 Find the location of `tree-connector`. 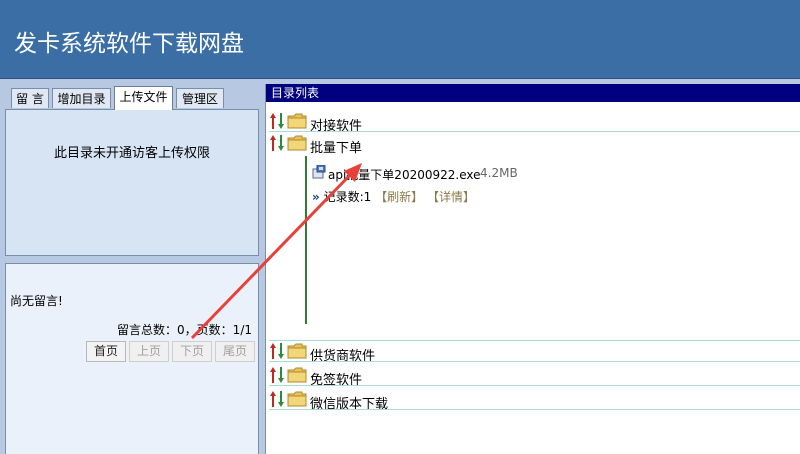

tree-connector is located at coordinates (306, 240).